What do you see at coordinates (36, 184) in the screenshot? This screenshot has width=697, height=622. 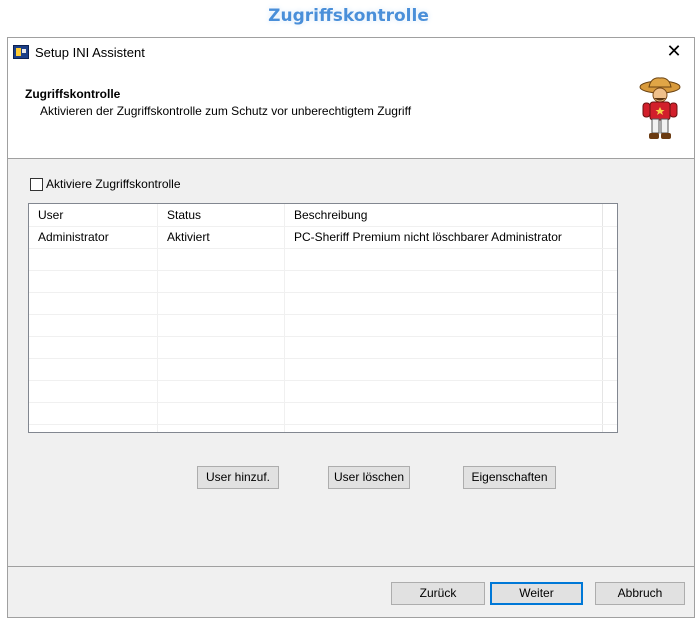 I see `access-control-checkbox` at bounding box center [36, 184].